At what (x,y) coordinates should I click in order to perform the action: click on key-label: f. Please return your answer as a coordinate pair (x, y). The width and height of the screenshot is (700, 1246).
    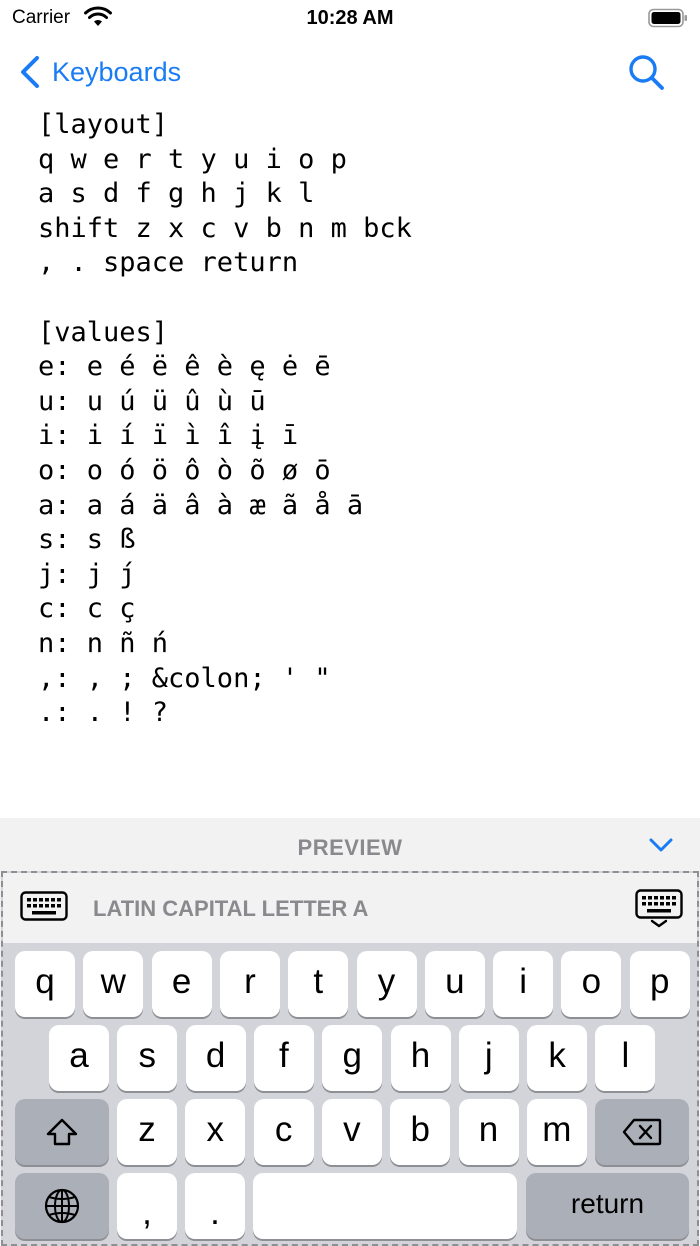
    Looking at the image, I should click on (284, 1055).